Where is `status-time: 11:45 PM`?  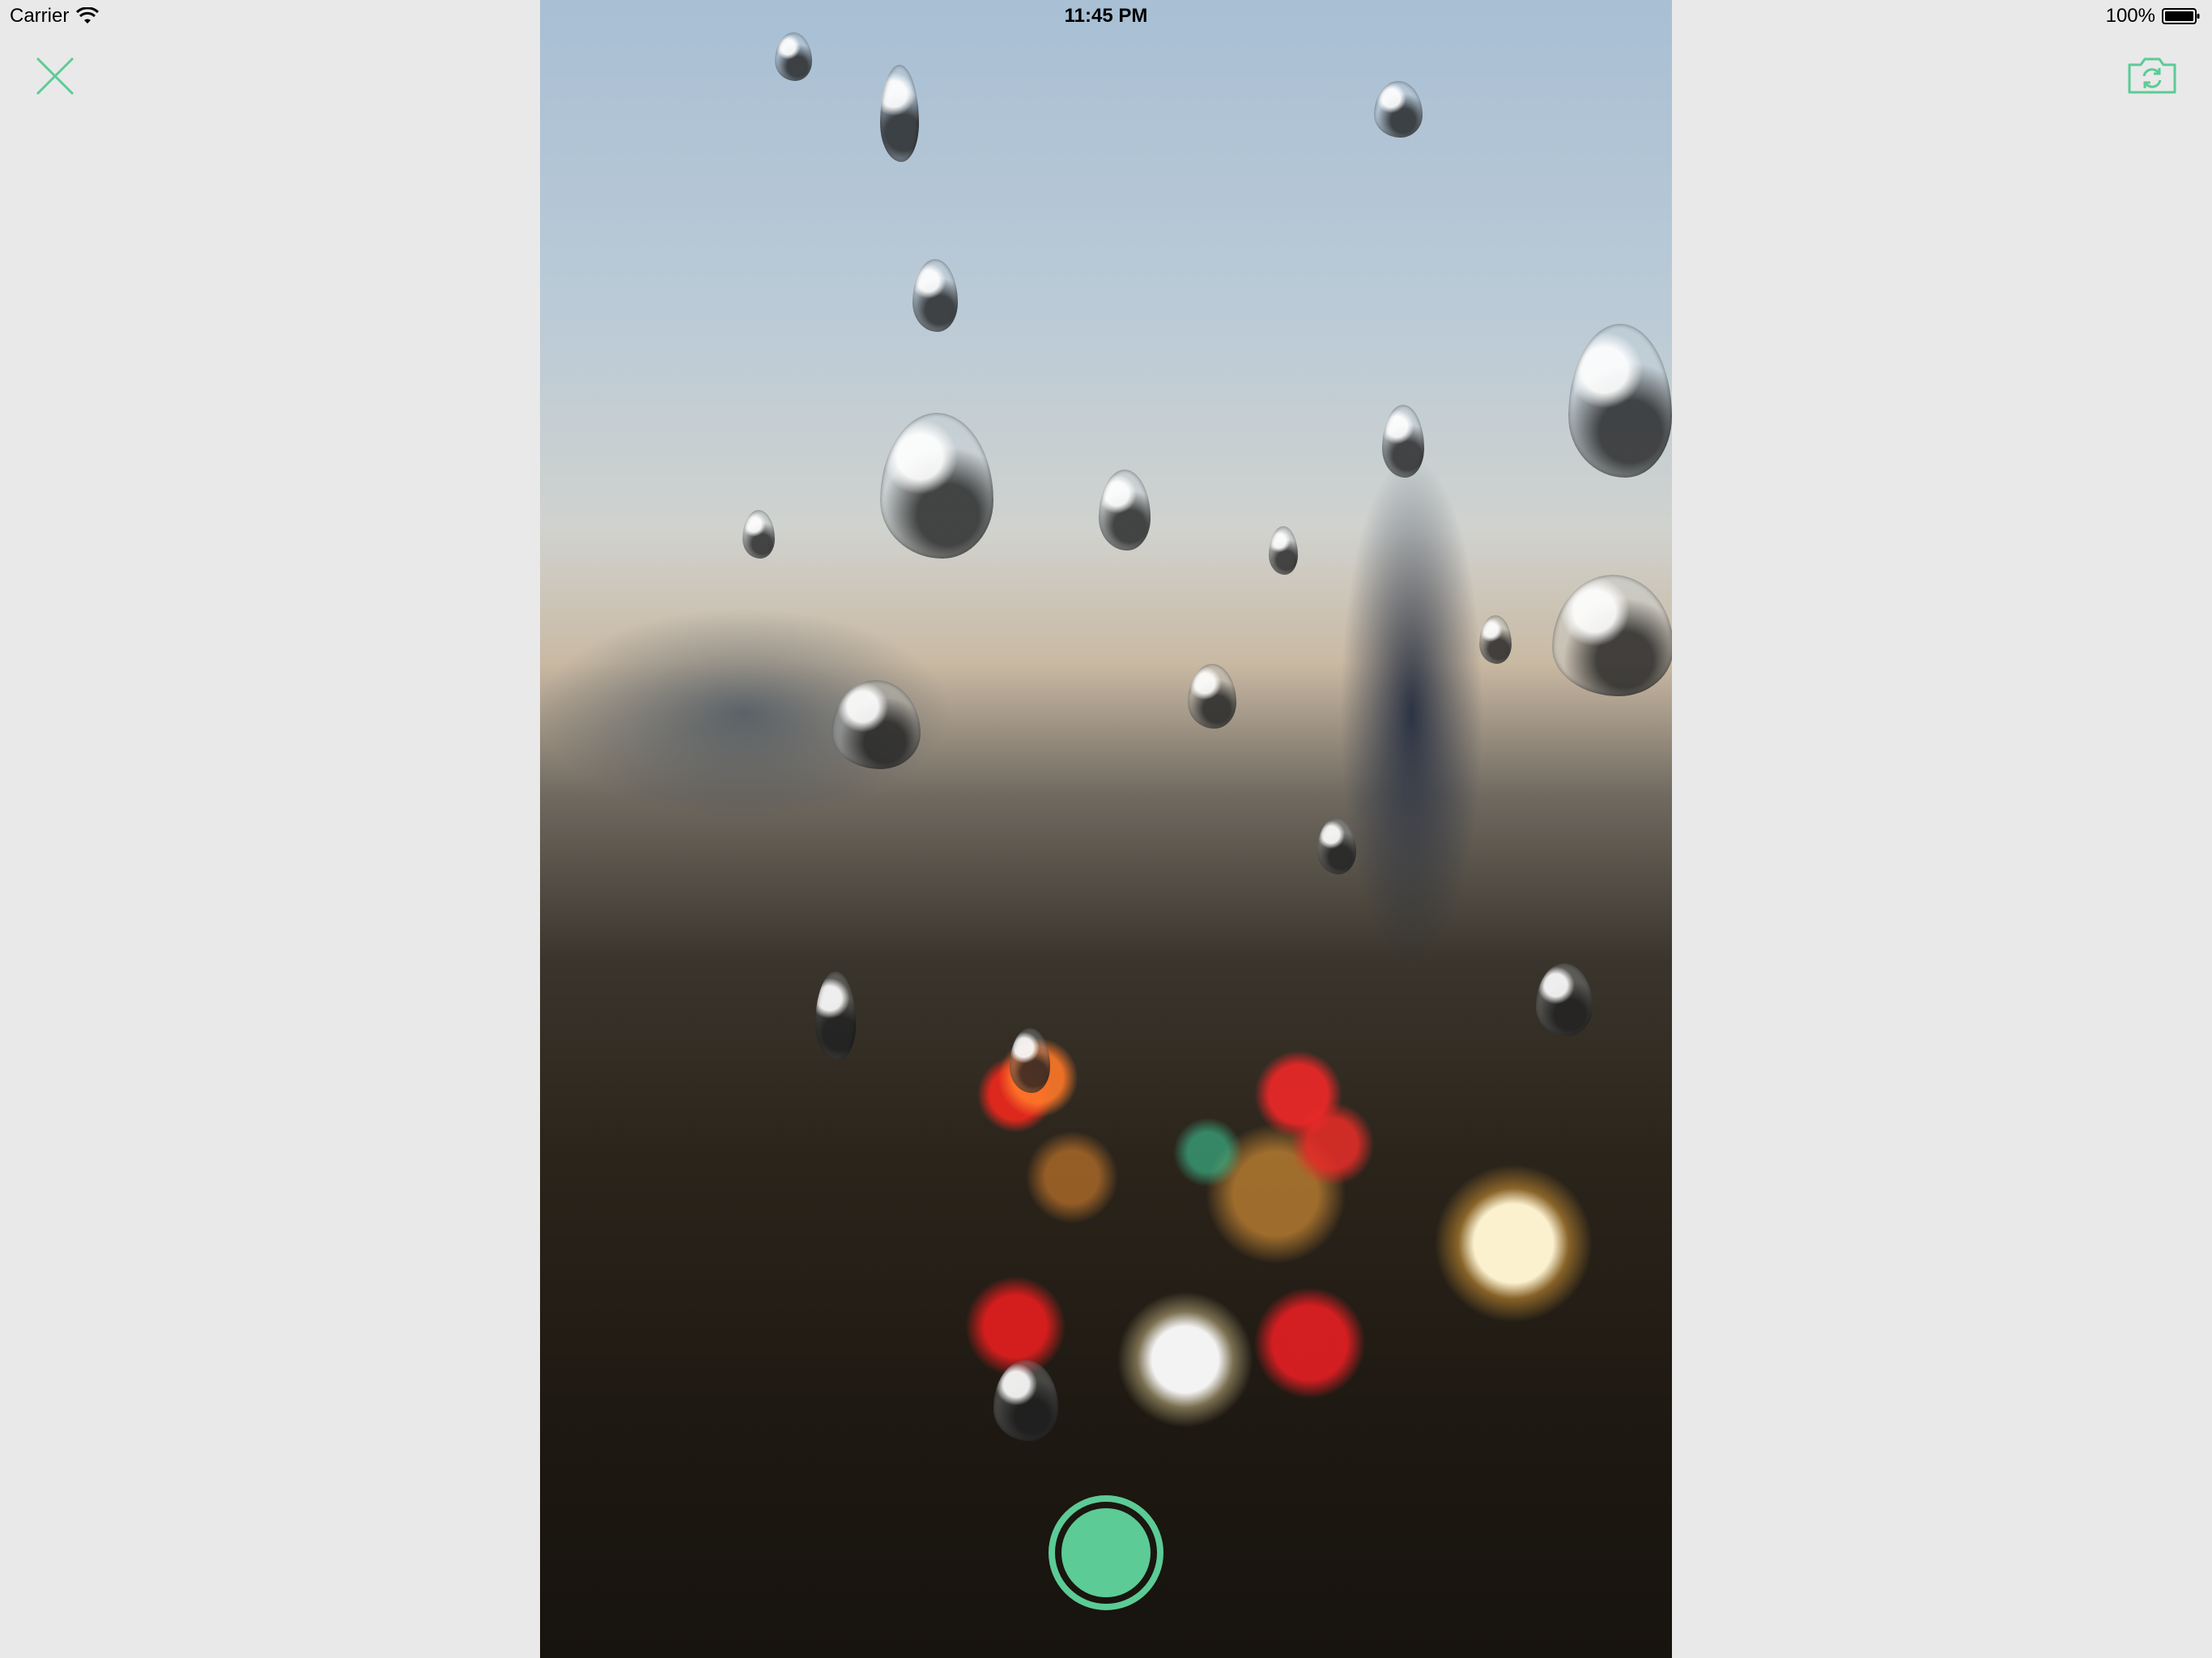 status-time: 11:45 PM is located at coordinates (1106, 16).